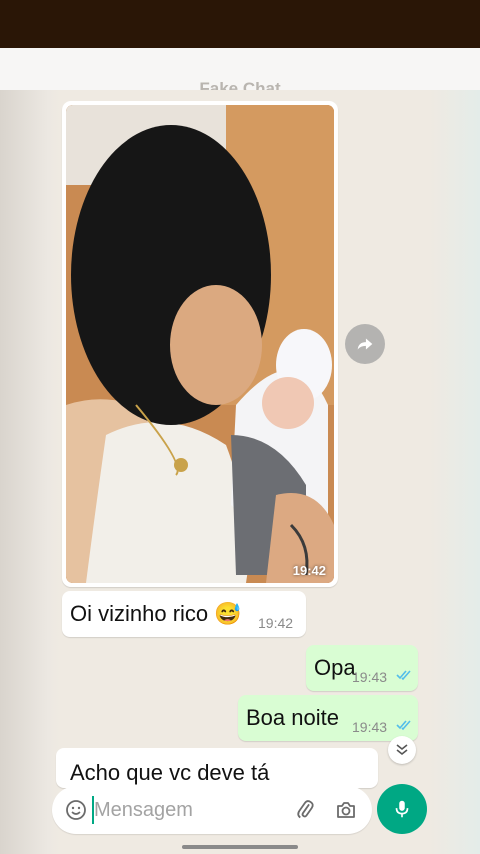  I want to click on home-indicator, so click(240, 847).